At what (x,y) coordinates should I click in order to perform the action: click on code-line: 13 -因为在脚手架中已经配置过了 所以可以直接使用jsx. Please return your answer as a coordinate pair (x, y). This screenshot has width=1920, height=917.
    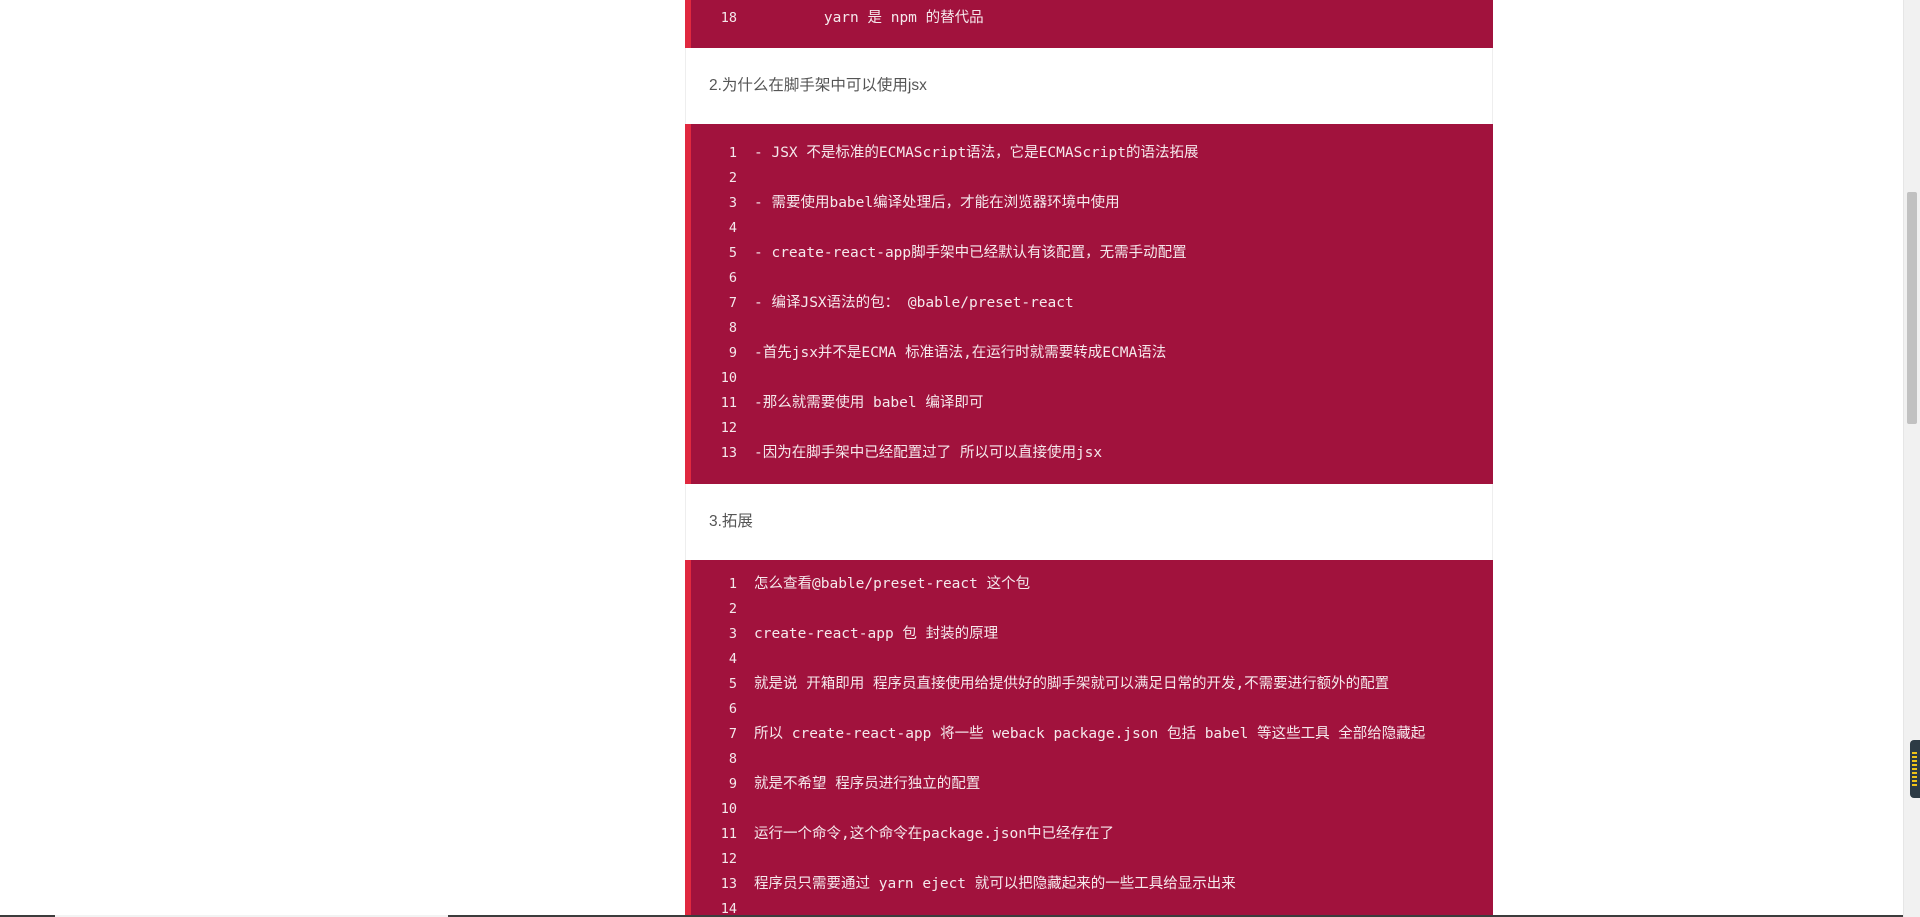
    Looking at the image, I should click on (1092, 453).